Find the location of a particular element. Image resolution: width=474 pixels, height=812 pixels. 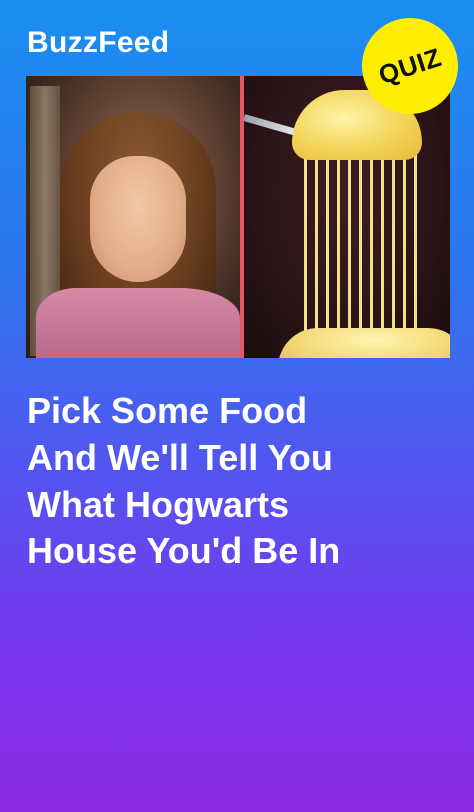

cheese-bowl is located at coordinates (364, 343).